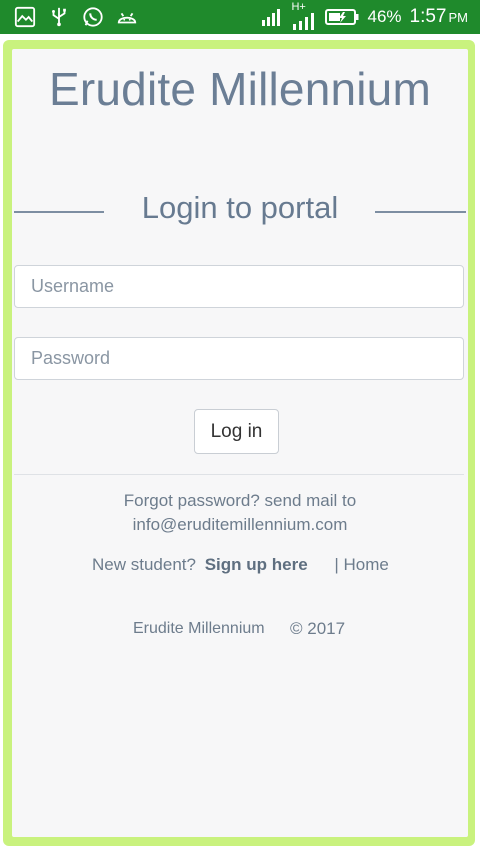 The height and width of the screenshot is (854, 480). Describe the element at coordinates (239, 358) in the screenshot. I see `password-input` at that location.